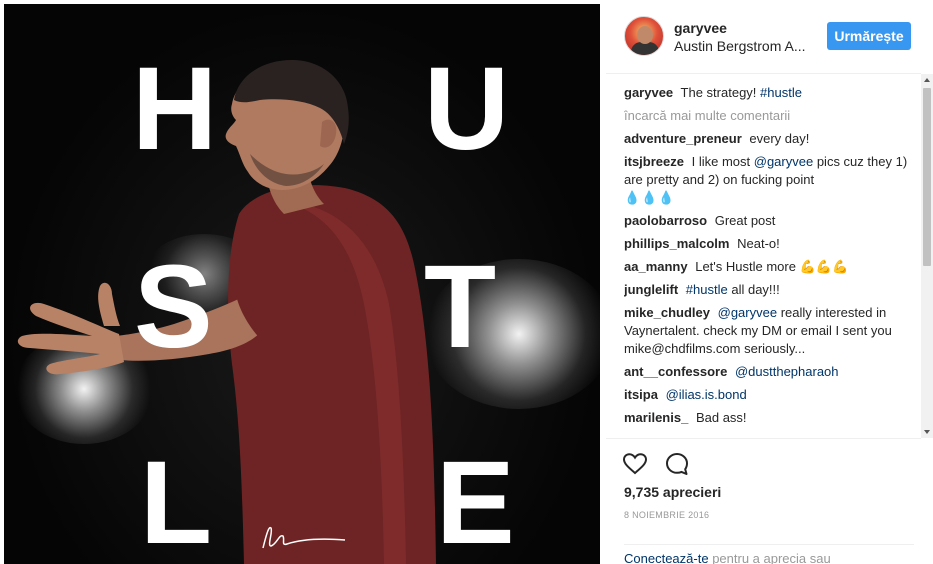  I want to click on comment-username: itsjbreeze, so click(654, 161).